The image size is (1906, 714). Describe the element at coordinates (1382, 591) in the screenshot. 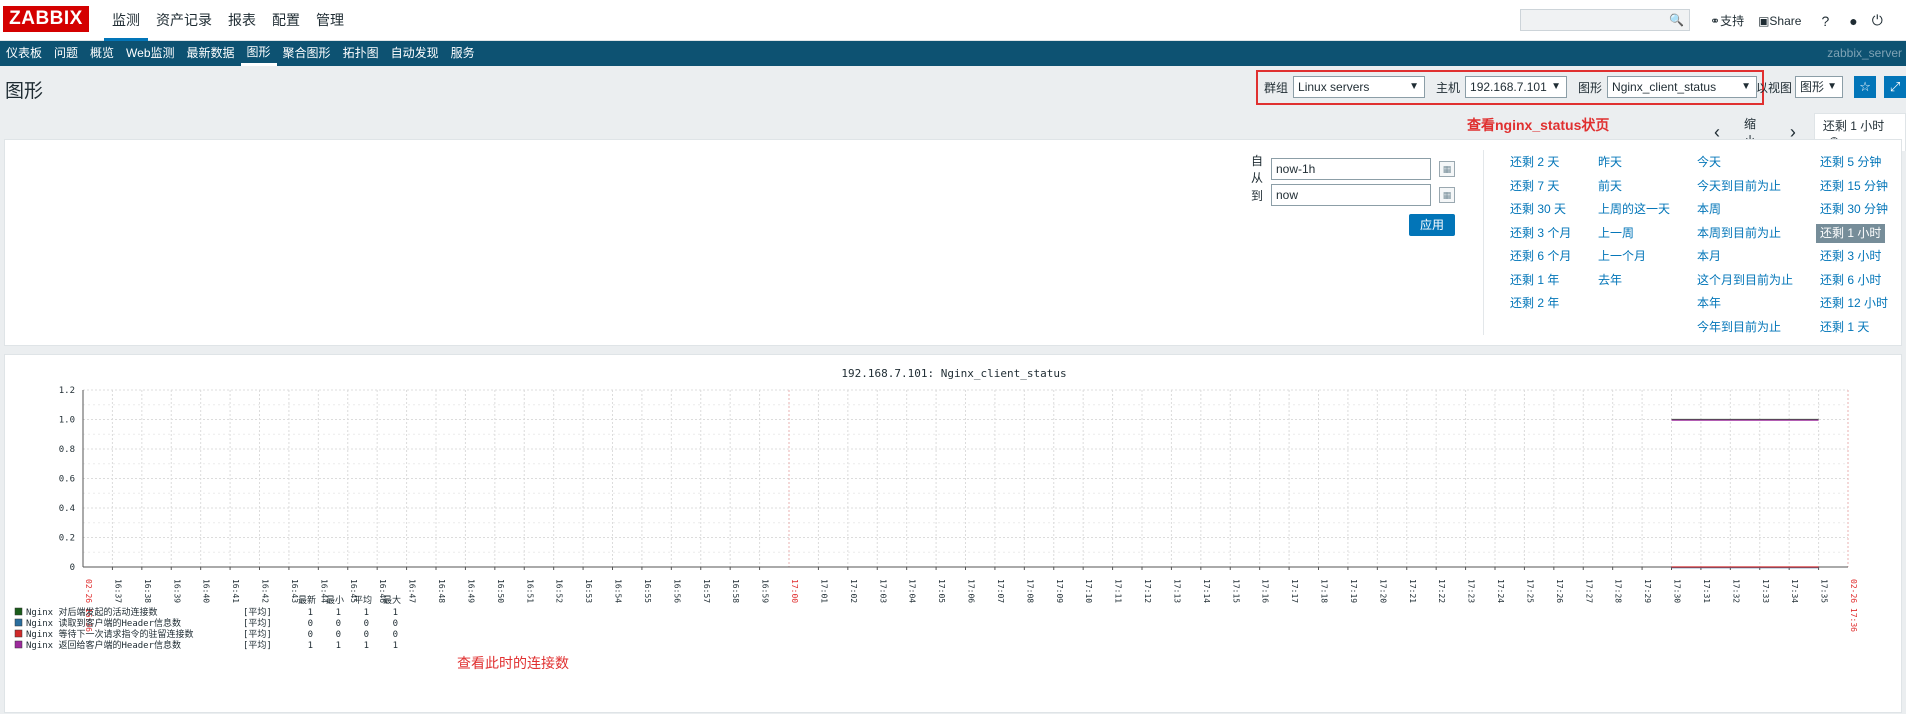

I see `x-tick-label: 17:20` at that location.